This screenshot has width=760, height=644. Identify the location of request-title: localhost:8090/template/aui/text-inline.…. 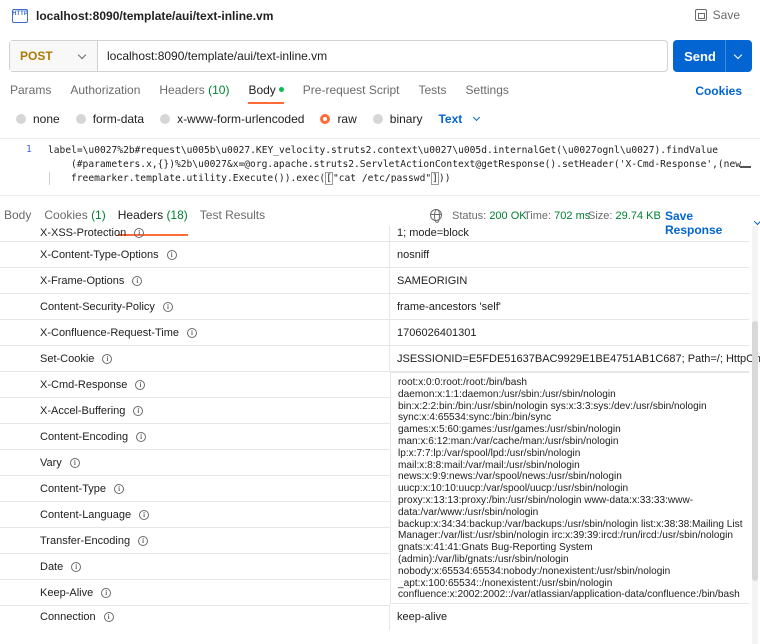
(154, 16).